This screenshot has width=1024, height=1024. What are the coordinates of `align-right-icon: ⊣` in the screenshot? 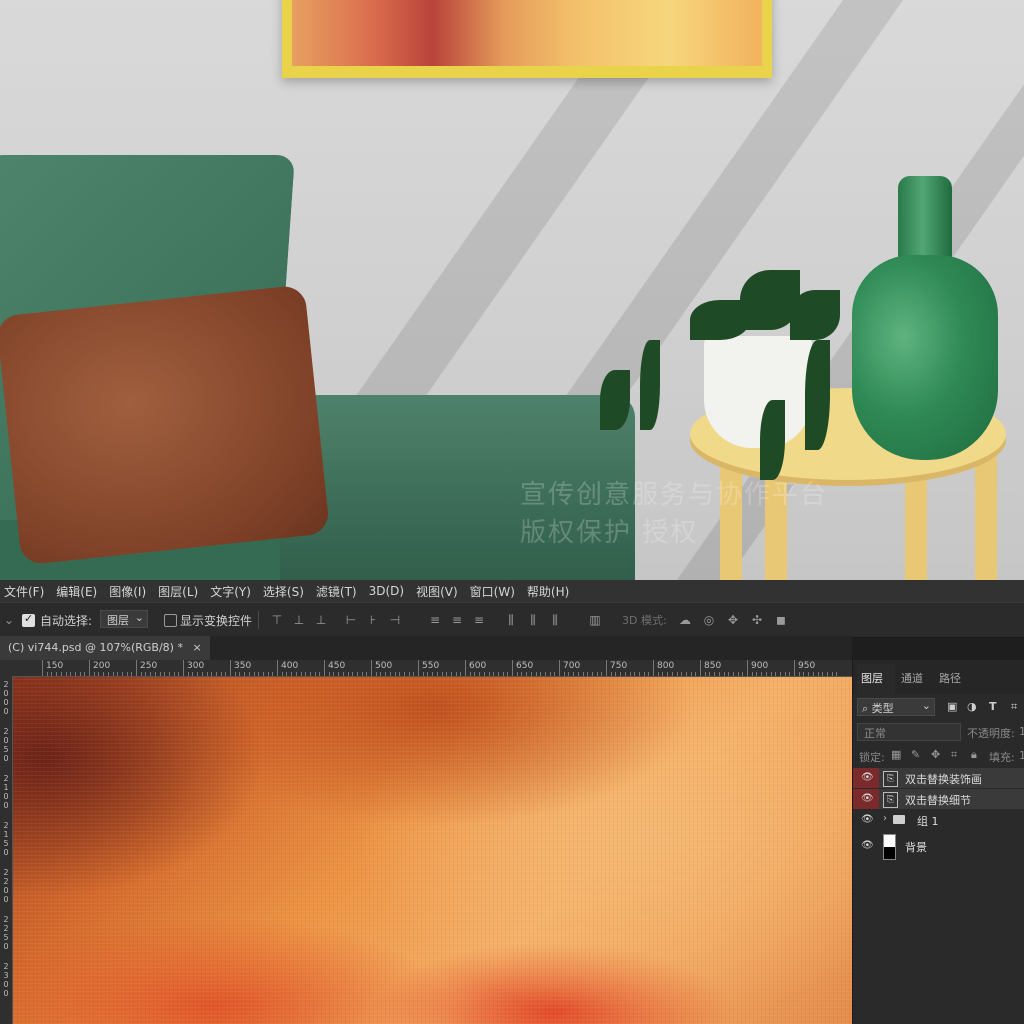 It's located at (395, 620).